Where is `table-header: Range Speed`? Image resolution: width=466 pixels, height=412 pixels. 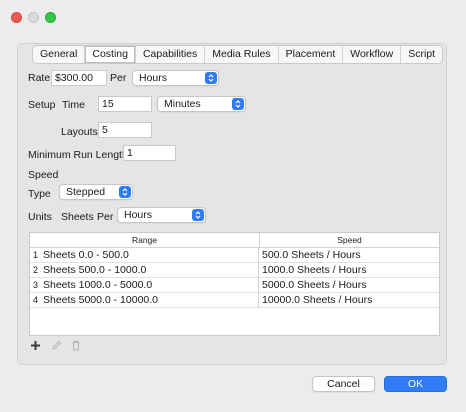
table-header: Range Speed is located at coordinates (234, 240).